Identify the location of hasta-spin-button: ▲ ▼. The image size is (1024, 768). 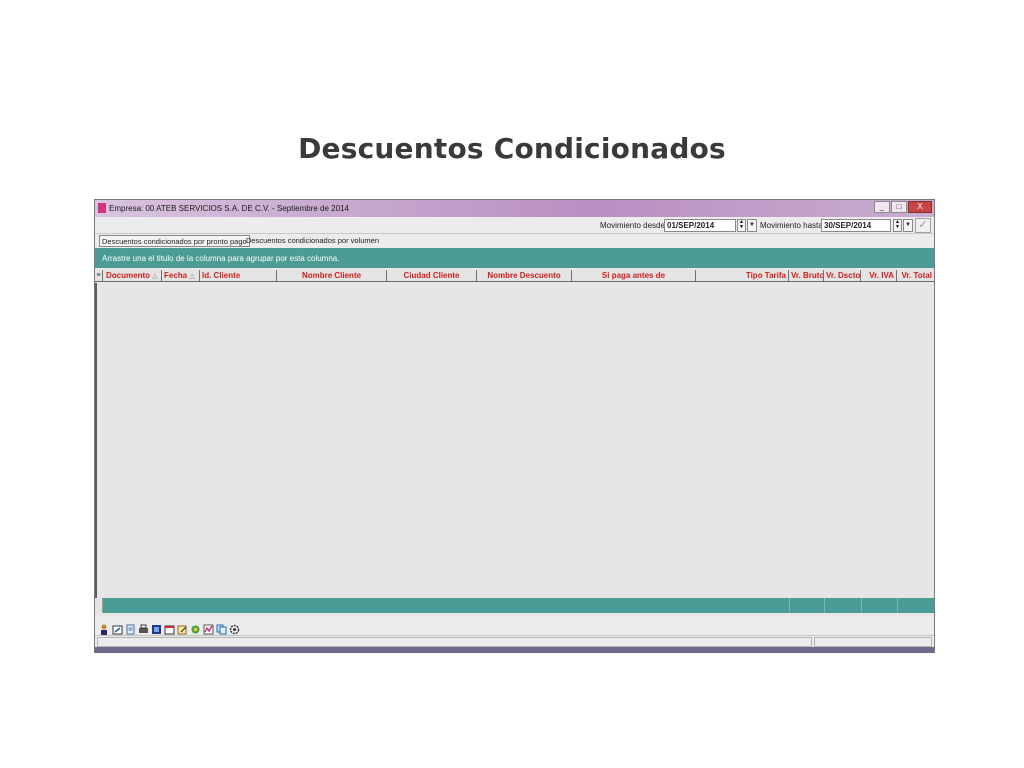
(897, 225).